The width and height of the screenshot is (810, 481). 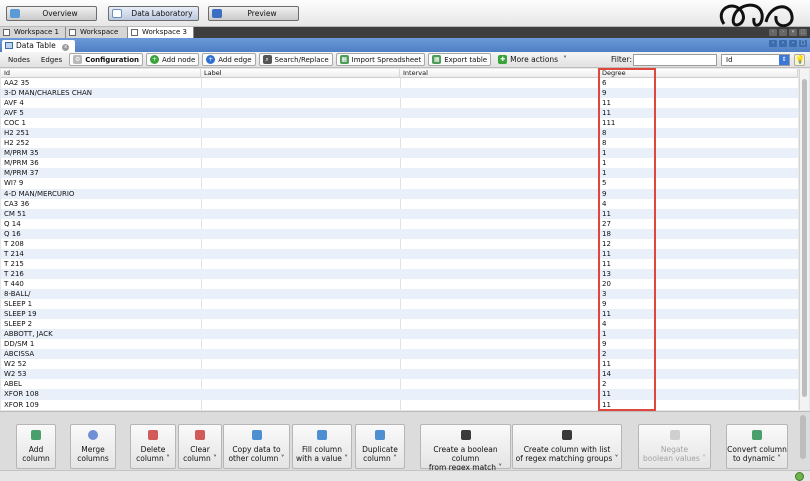 What do you see at coordinates (101, 103) in the screenshot?
I see `cell-id: AVF 4` at bounding box center [101, 103].